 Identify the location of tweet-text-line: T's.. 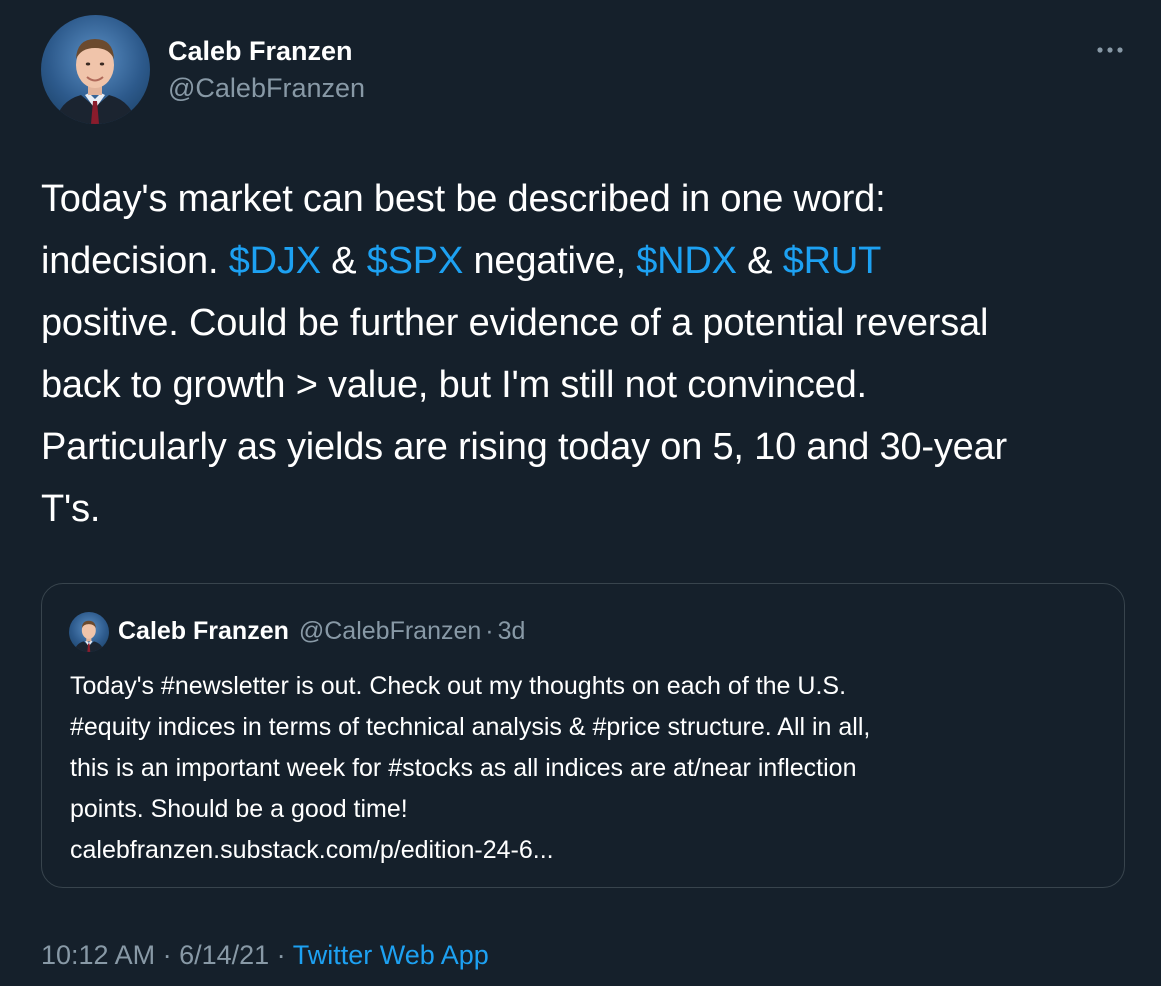
(583, 509).